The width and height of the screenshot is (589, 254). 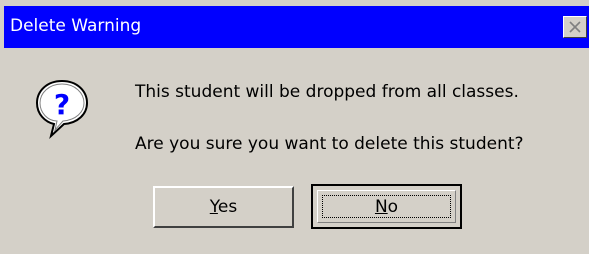 I want to click on no-button-face: No, so click(x=386, y=206).